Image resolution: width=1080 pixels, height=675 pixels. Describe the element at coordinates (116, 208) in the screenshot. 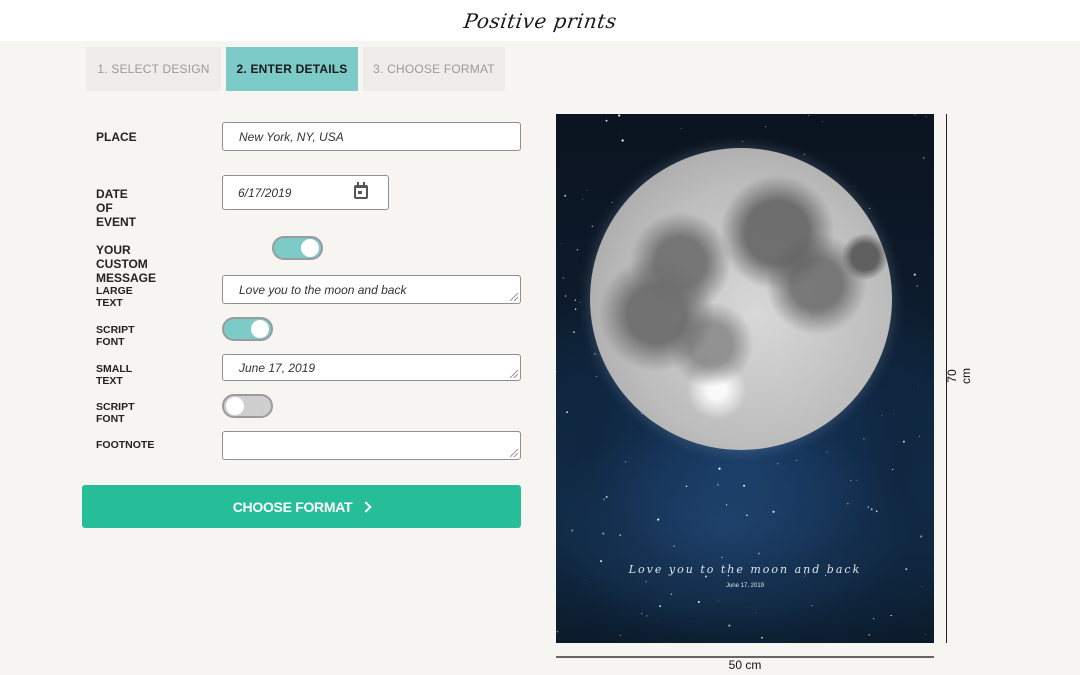

I see `date-label: DATE OF EVENT` at that location.